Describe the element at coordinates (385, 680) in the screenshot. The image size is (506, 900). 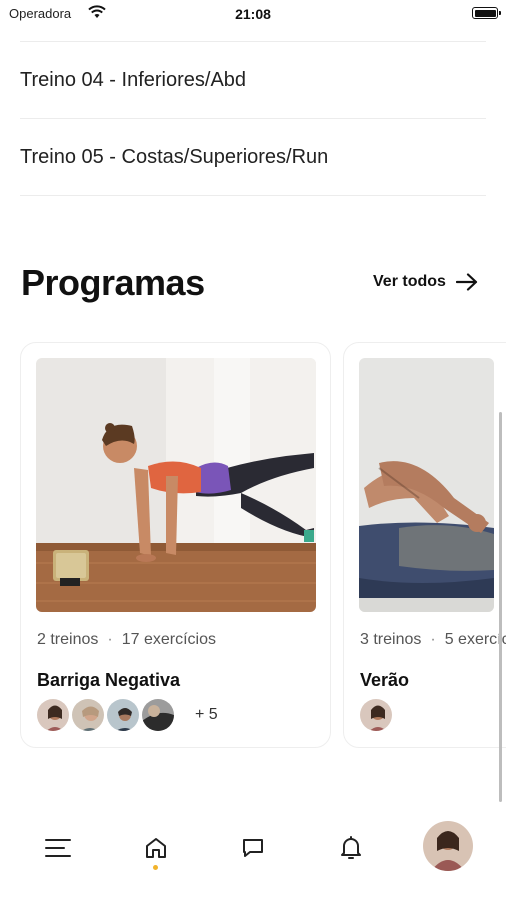
I see `program-title: Verão` at that location.